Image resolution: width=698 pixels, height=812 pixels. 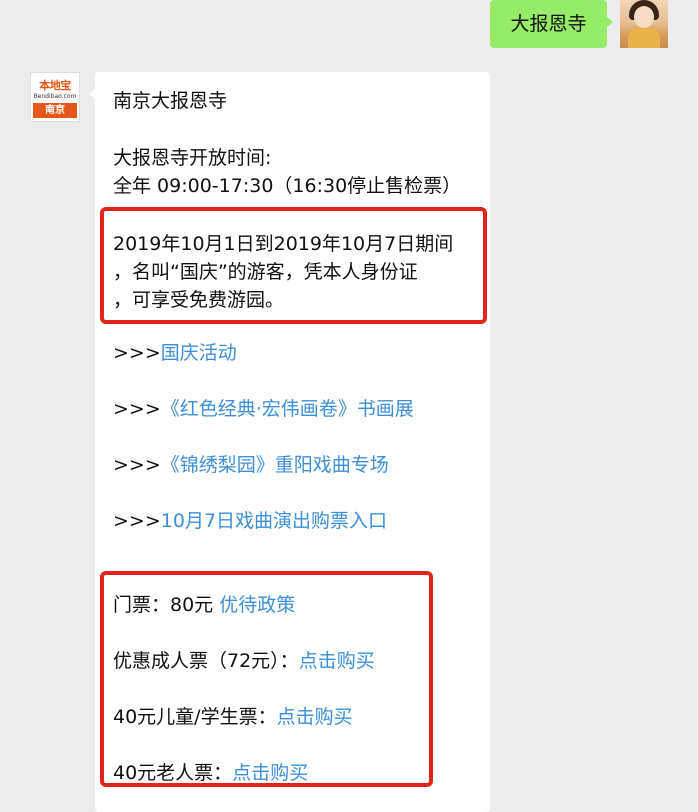 I want to click on link-row-national-day: >>>国庆活动, so click(x=175, y=351).